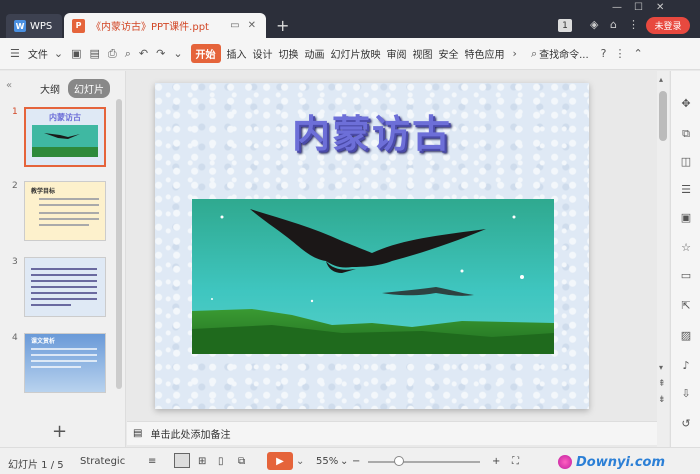  Describe the element at coordinates (449, 53) in the screenshot. I see `tab-security: 安全` at that location.